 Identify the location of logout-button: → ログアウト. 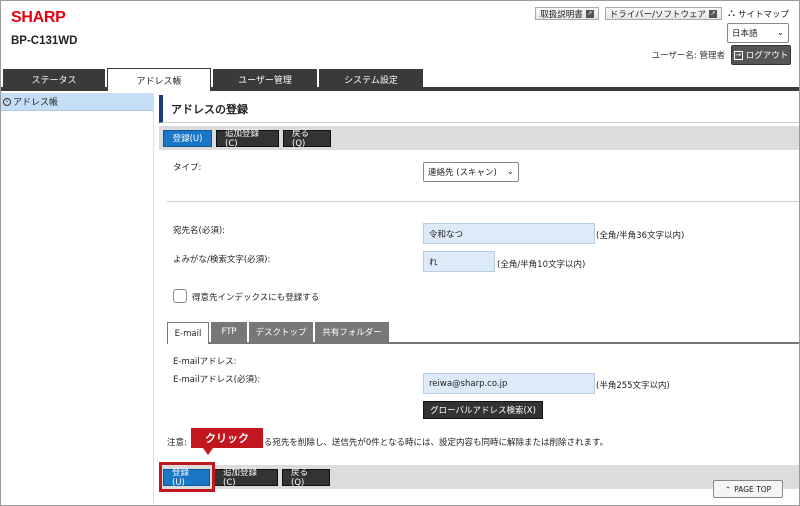
(761, 55).